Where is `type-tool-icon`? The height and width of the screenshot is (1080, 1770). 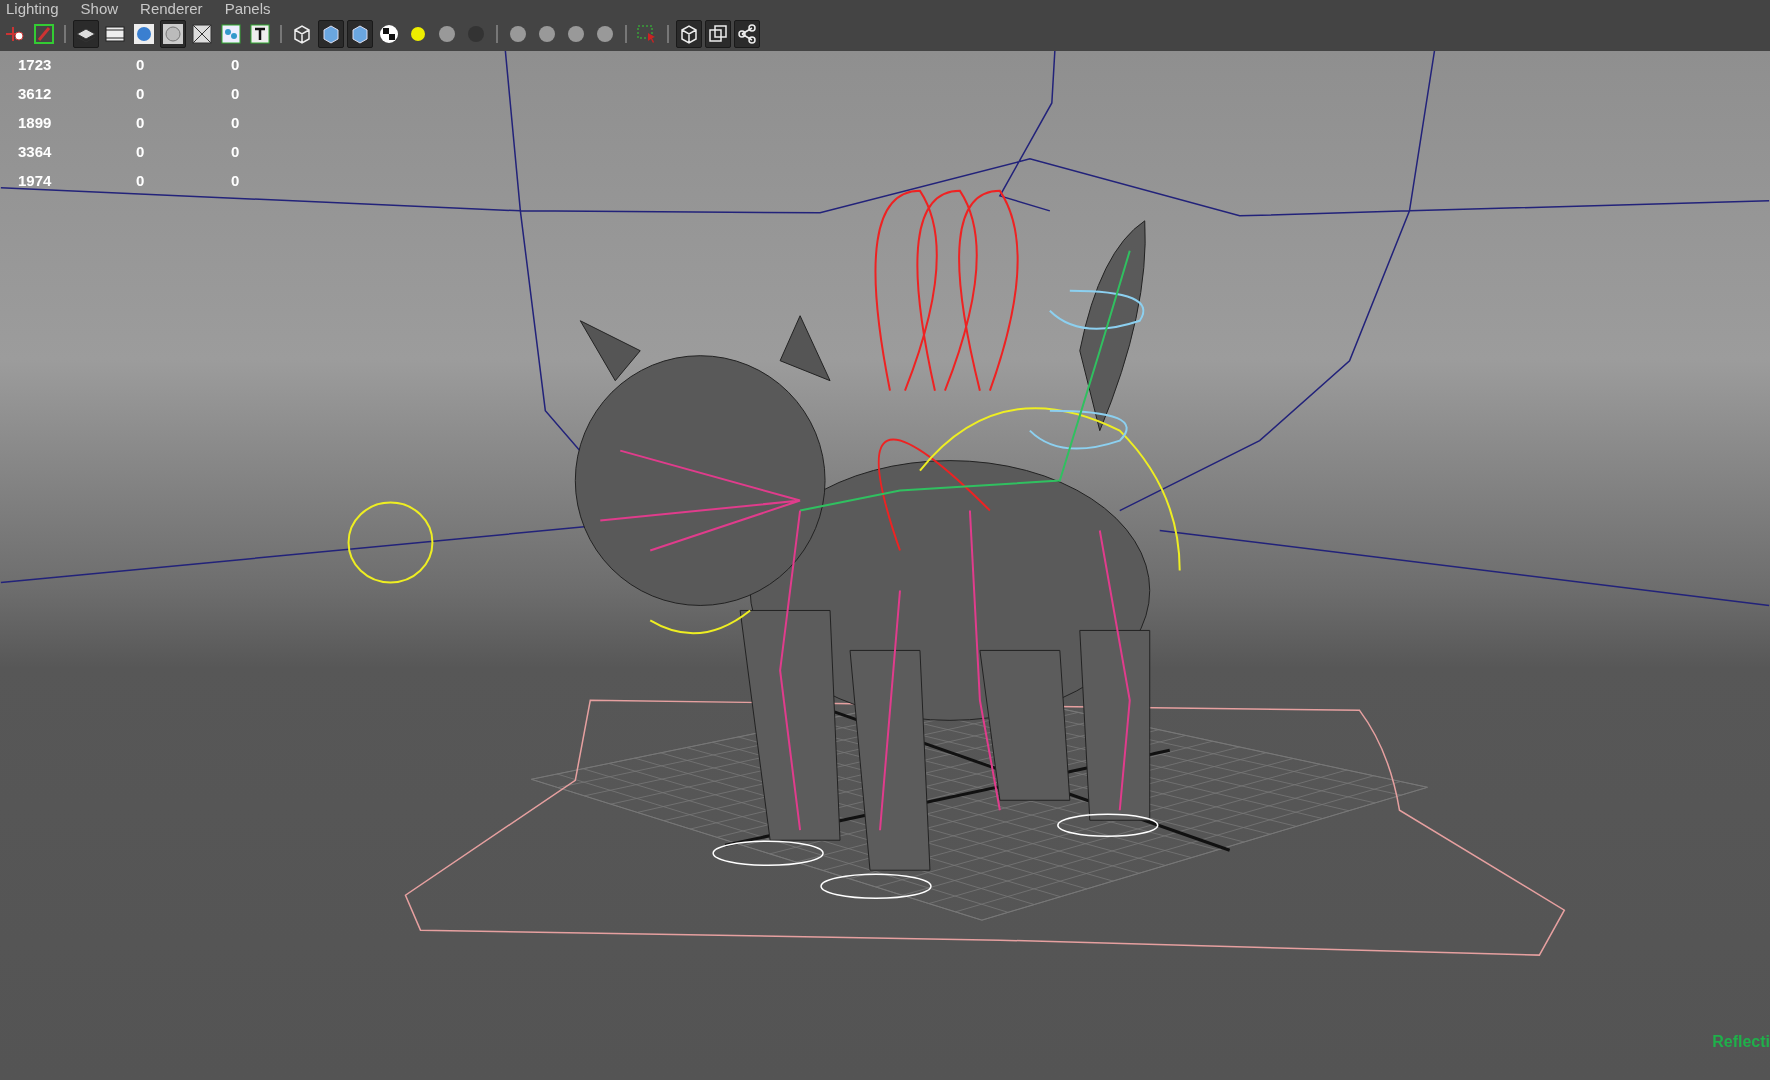
type-tool-icon is located at coordinates (260, 34).